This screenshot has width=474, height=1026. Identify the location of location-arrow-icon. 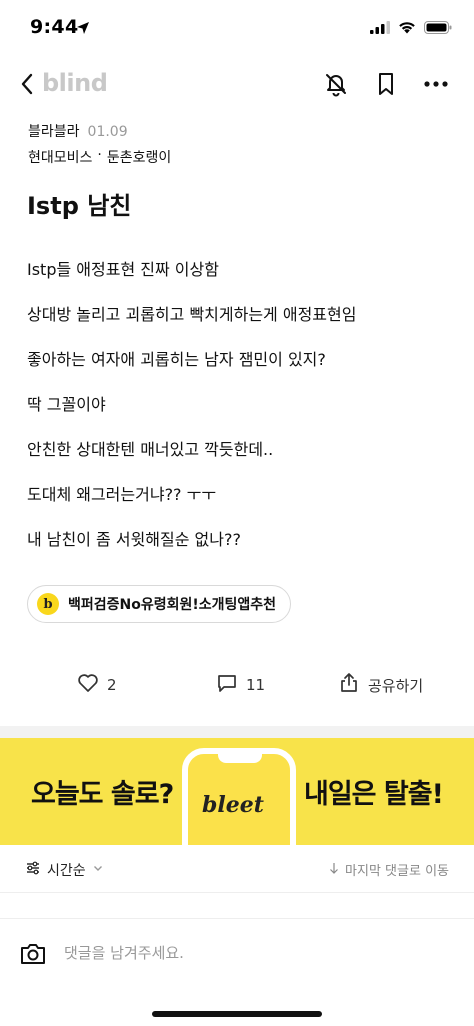
(83, 29).